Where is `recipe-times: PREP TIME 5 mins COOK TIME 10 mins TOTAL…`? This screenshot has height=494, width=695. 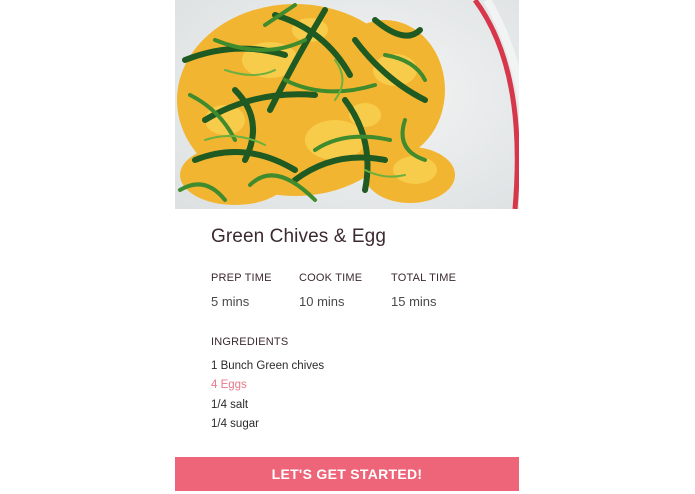 recipe-times: PREP TIME 5 mins COOK TIME 10 mins TOTAL… is located at coordinates (351, 294).